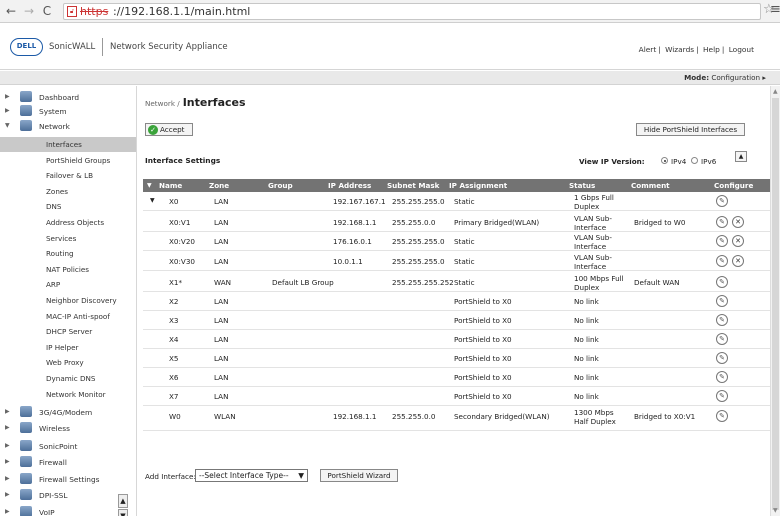  I want to click on main-scrollbar: ▲ ▼, so click(775, 301).